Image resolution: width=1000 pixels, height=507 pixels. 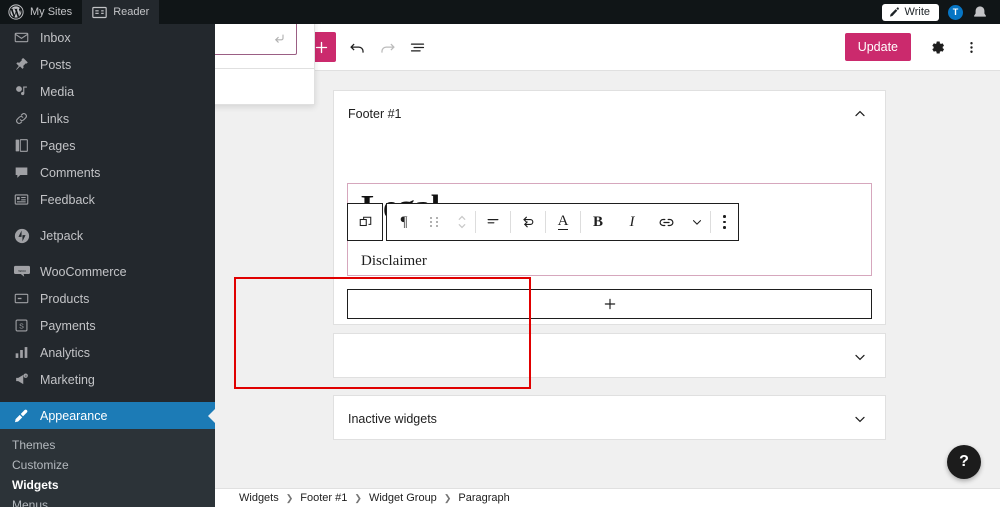 I want to click on avatar-initial: T, so click(x=955, y=12).